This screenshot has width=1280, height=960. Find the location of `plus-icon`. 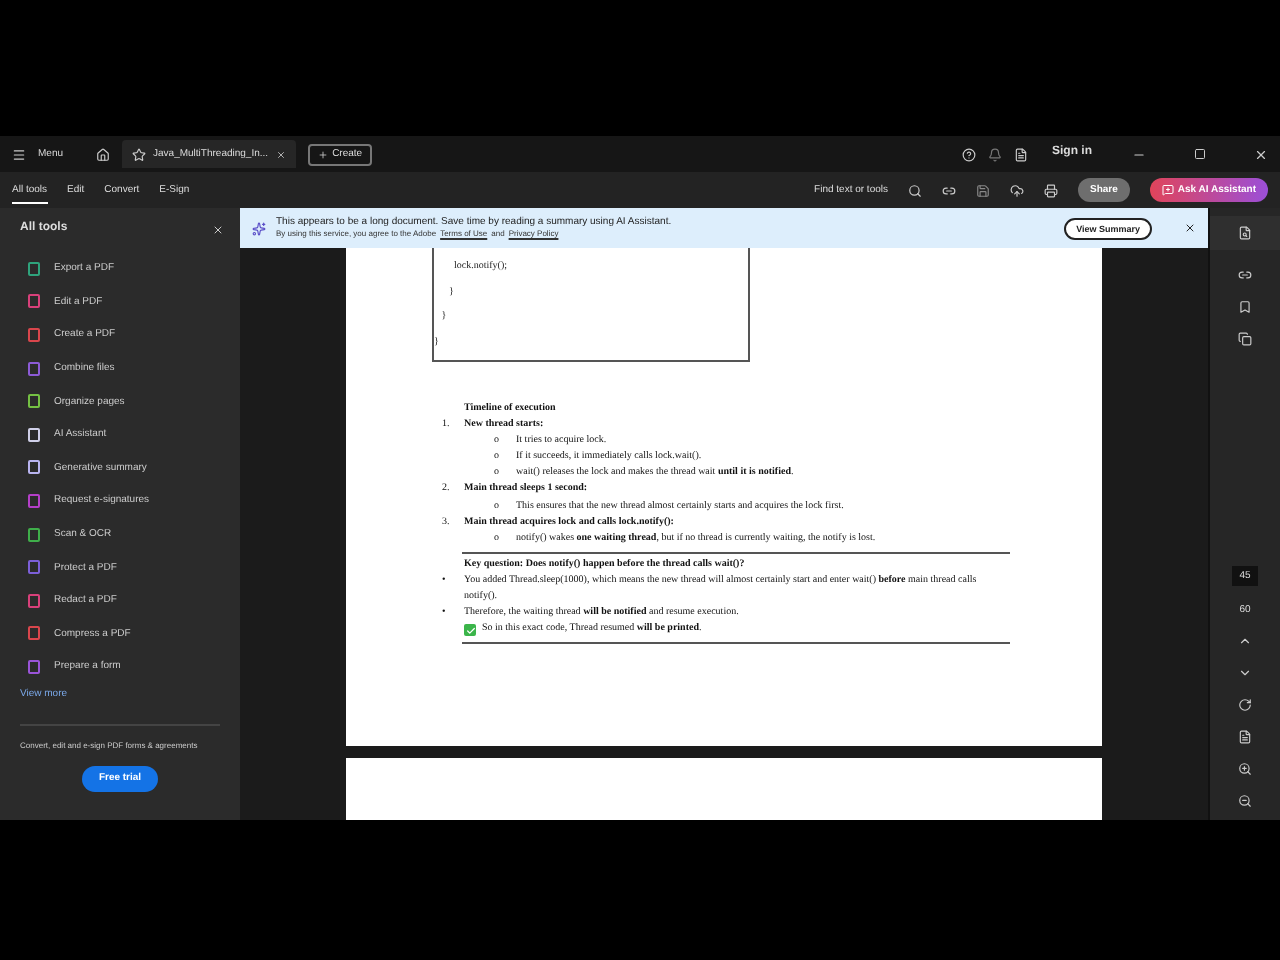

plus-icon is located at coordinates (323, 154).